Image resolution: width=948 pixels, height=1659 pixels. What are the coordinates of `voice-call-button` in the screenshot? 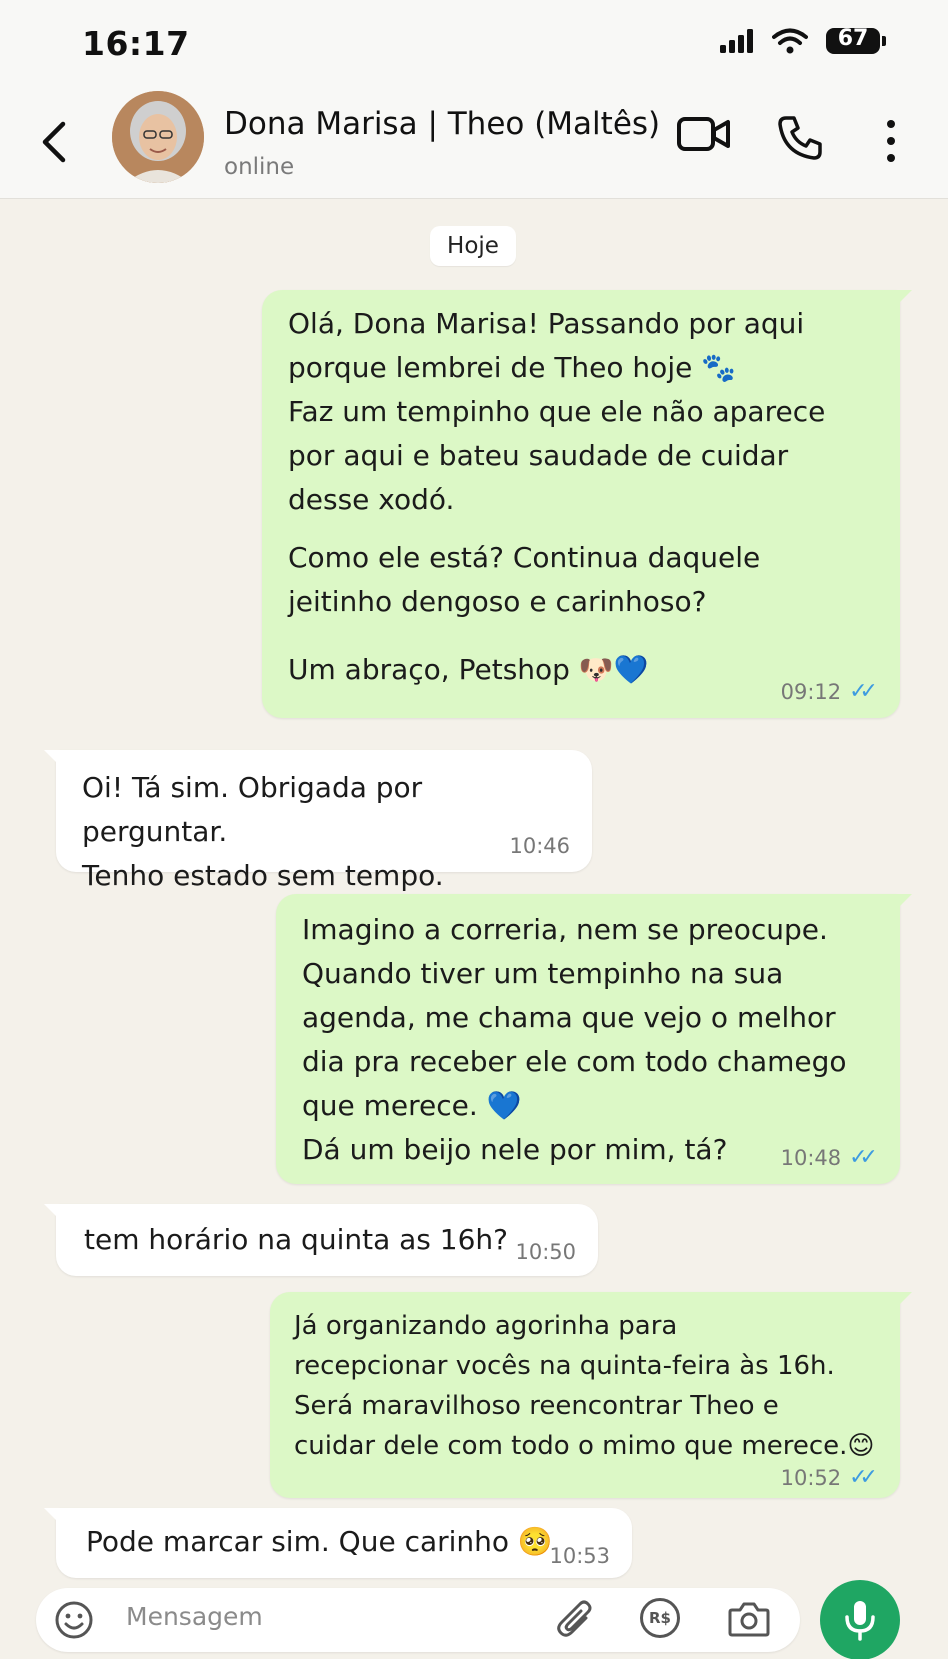 It's located at (803, 141).